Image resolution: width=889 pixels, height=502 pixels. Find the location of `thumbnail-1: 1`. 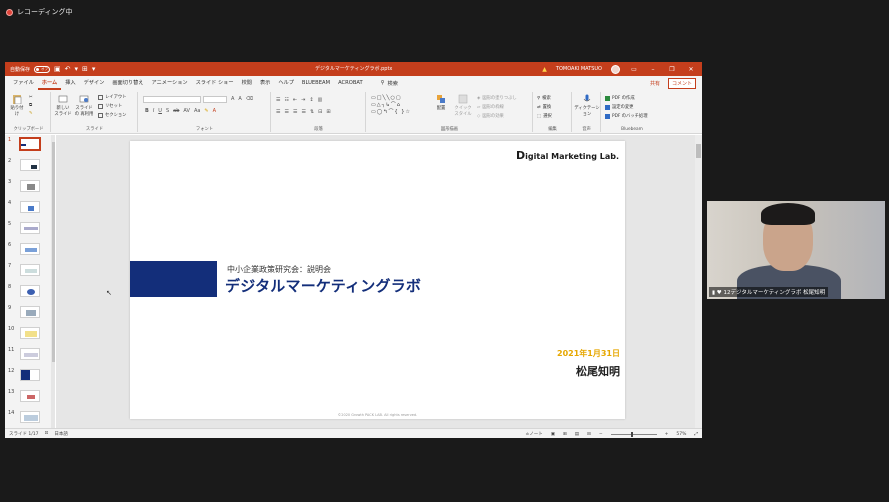

thumbnail-1: 1 is located at coordinates (30, 145).